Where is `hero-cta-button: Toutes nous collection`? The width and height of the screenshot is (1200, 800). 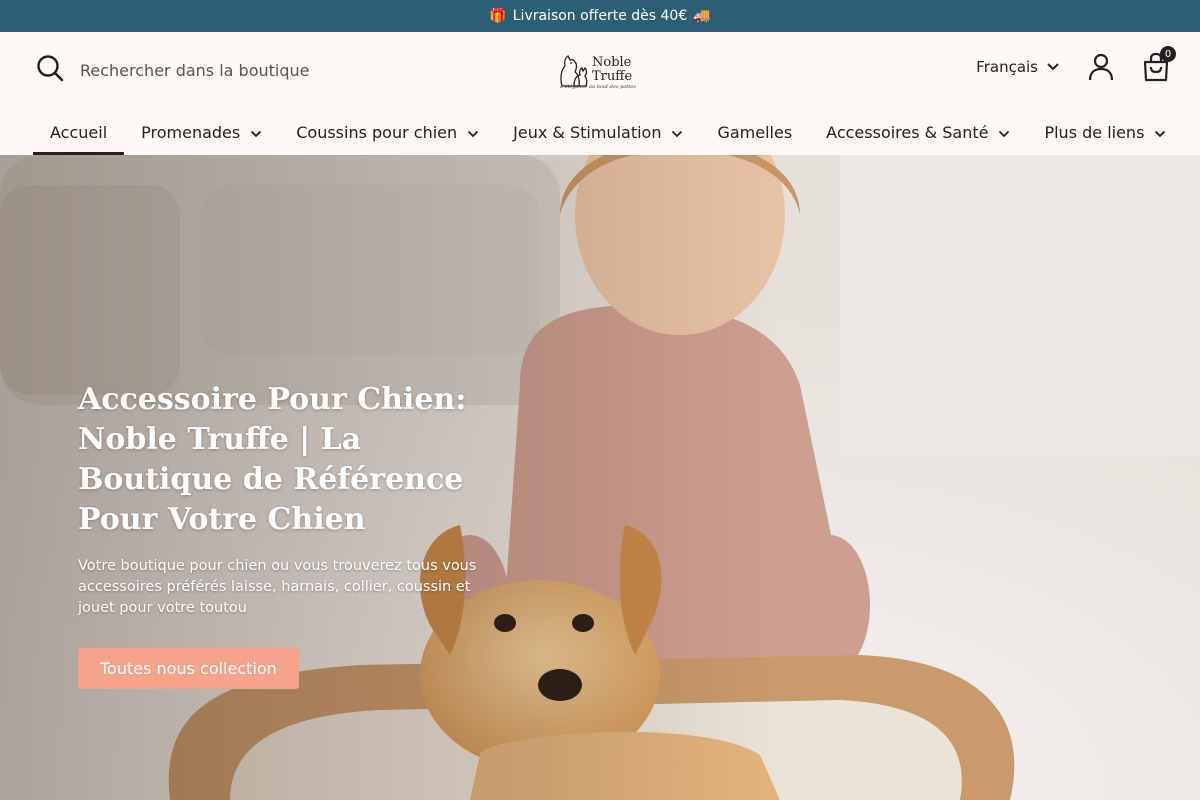 hero-cta-button: Toutes nous collection is located at coordinates (188, 668).